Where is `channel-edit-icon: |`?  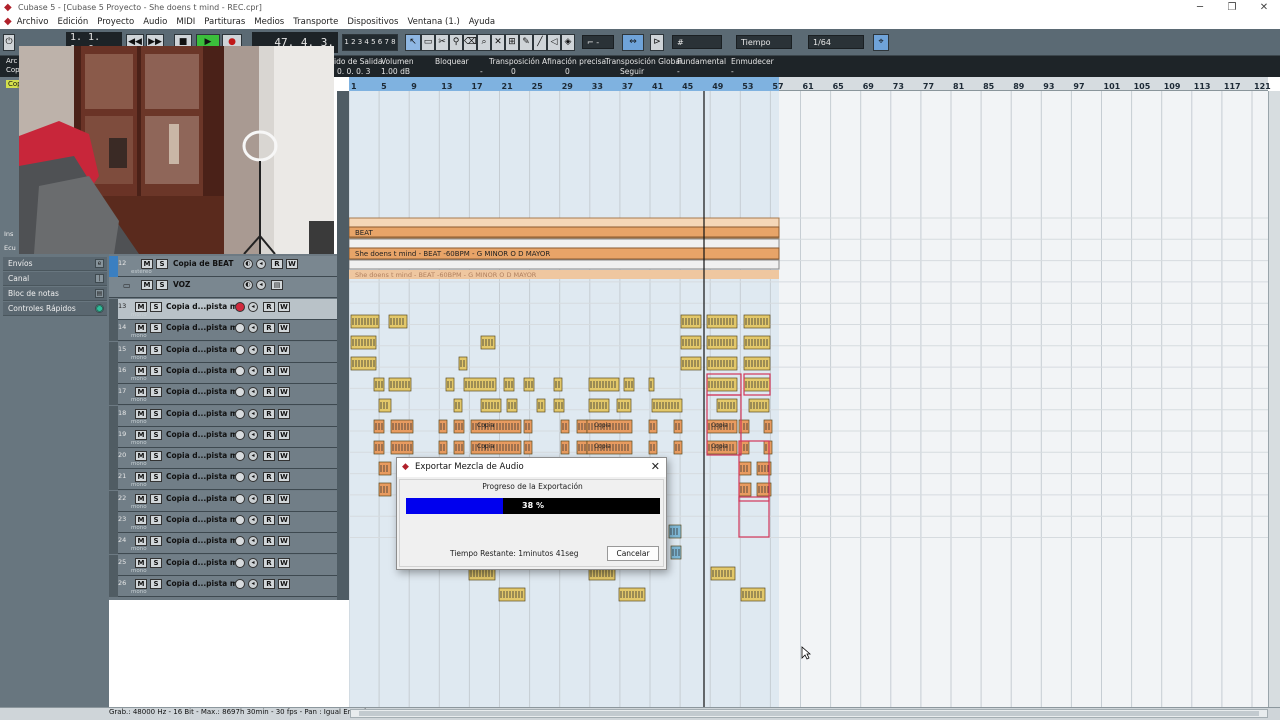
channel-edit-icon: | is located at coordinates (99, 278).